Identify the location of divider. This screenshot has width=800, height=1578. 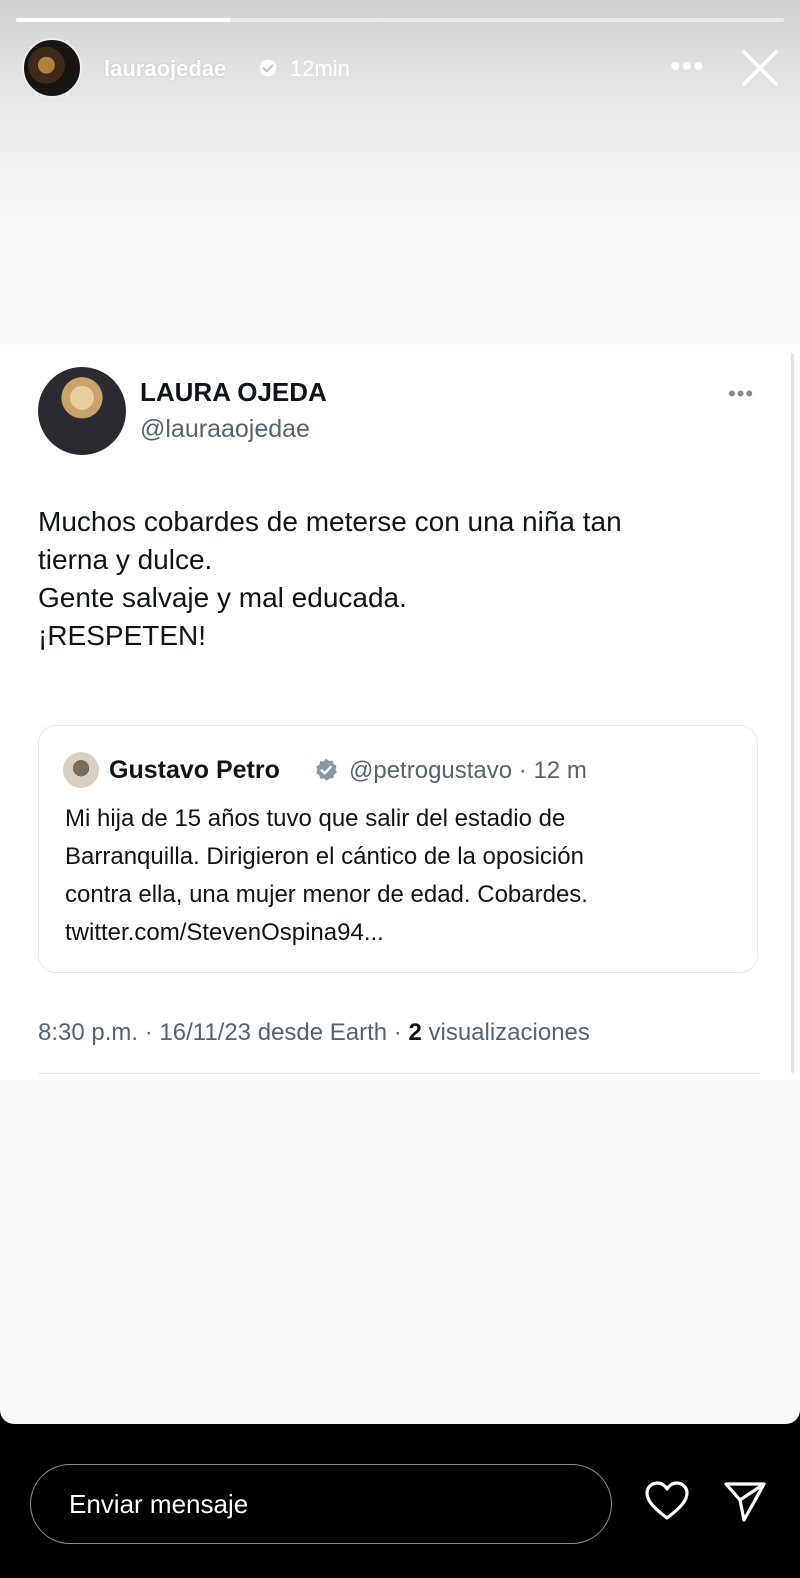
(399, 1073).